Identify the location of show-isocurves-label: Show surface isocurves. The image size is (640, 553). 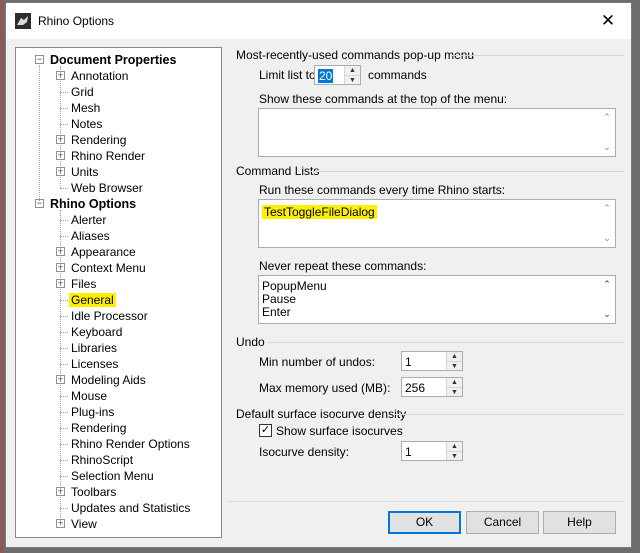
(339, 431).